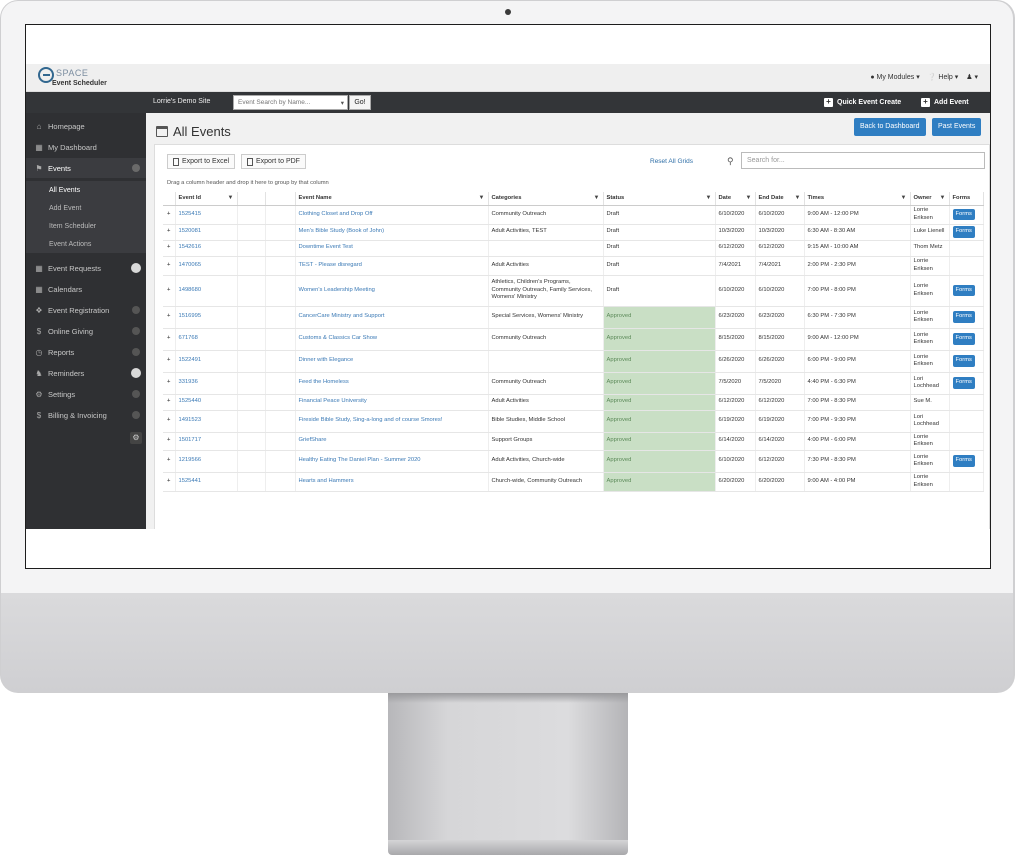 This screenshot has width=1015, height=857. I want to click on header-end-date: End Date ▼, so click(780, 199).